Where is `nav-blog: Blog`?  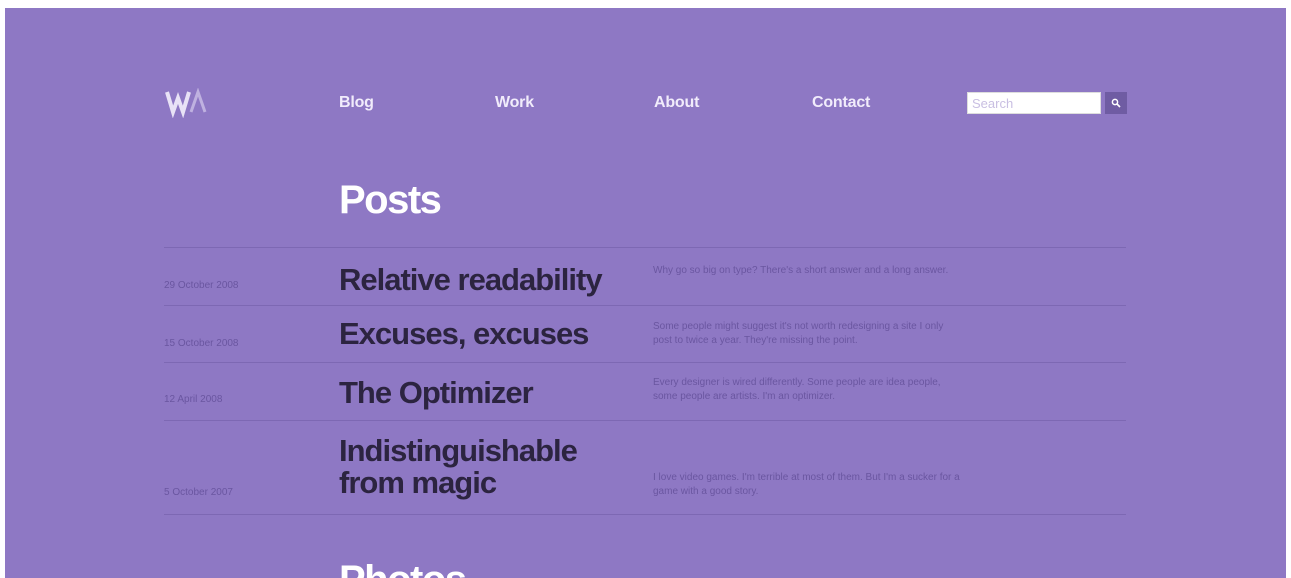 nav-blog: Blog is located at coordinates (356, 103).